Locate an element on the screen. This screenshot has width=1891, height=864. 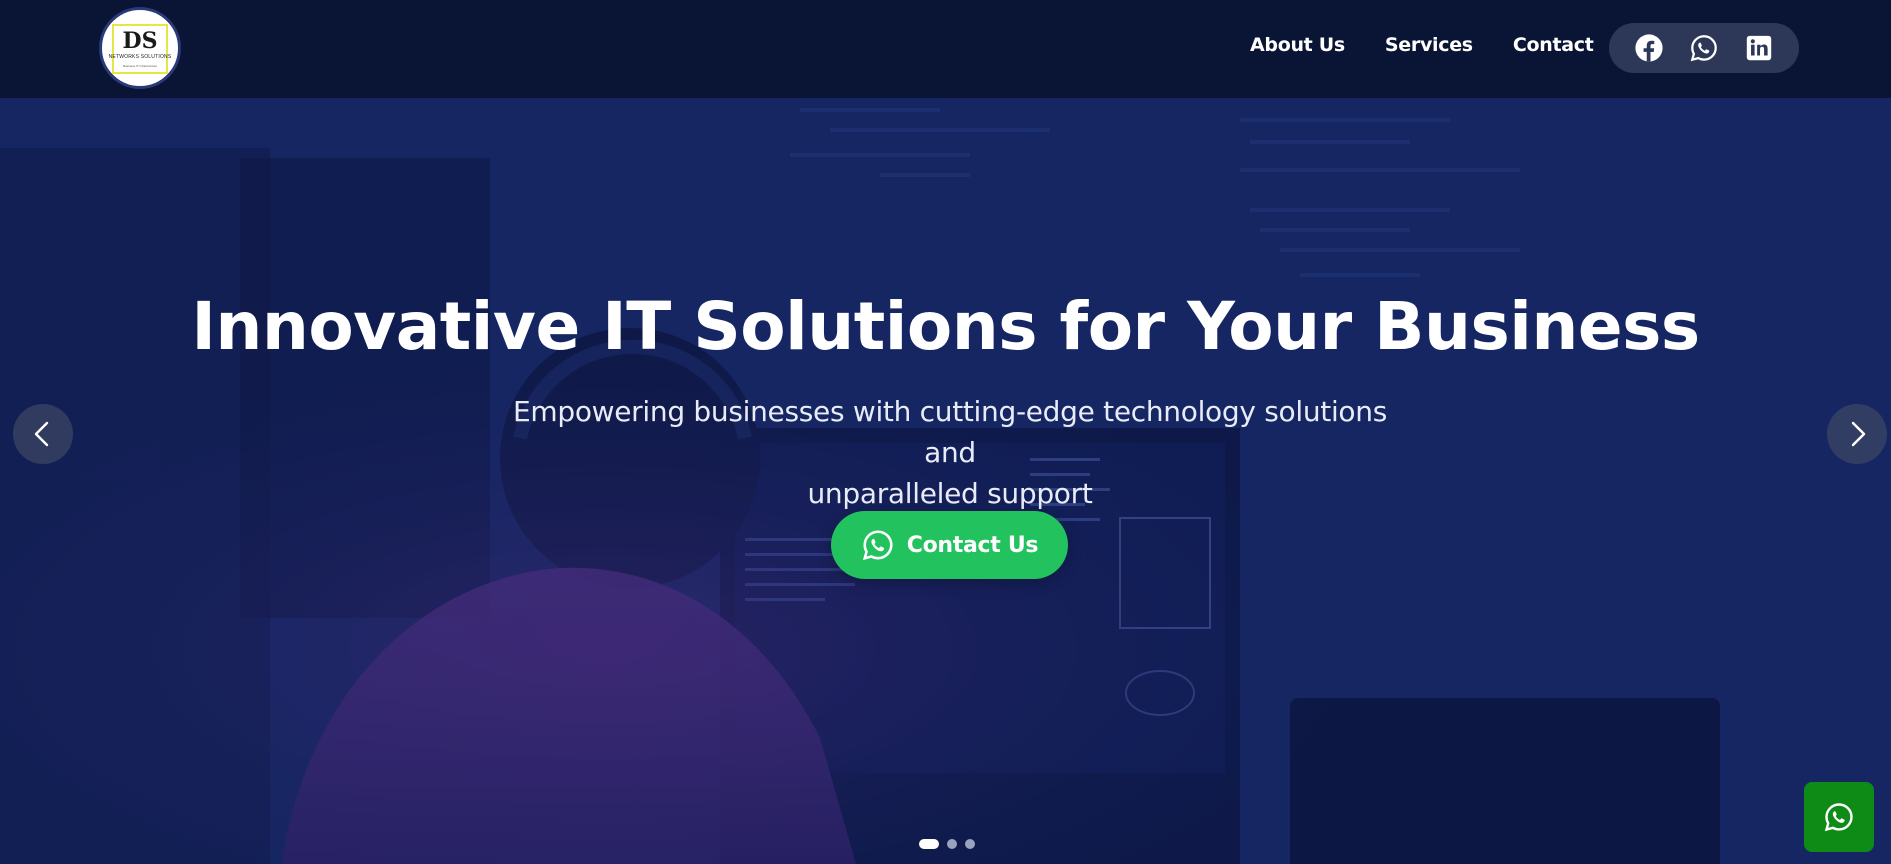
facebook-icon is located at coordinates (1649, 48).